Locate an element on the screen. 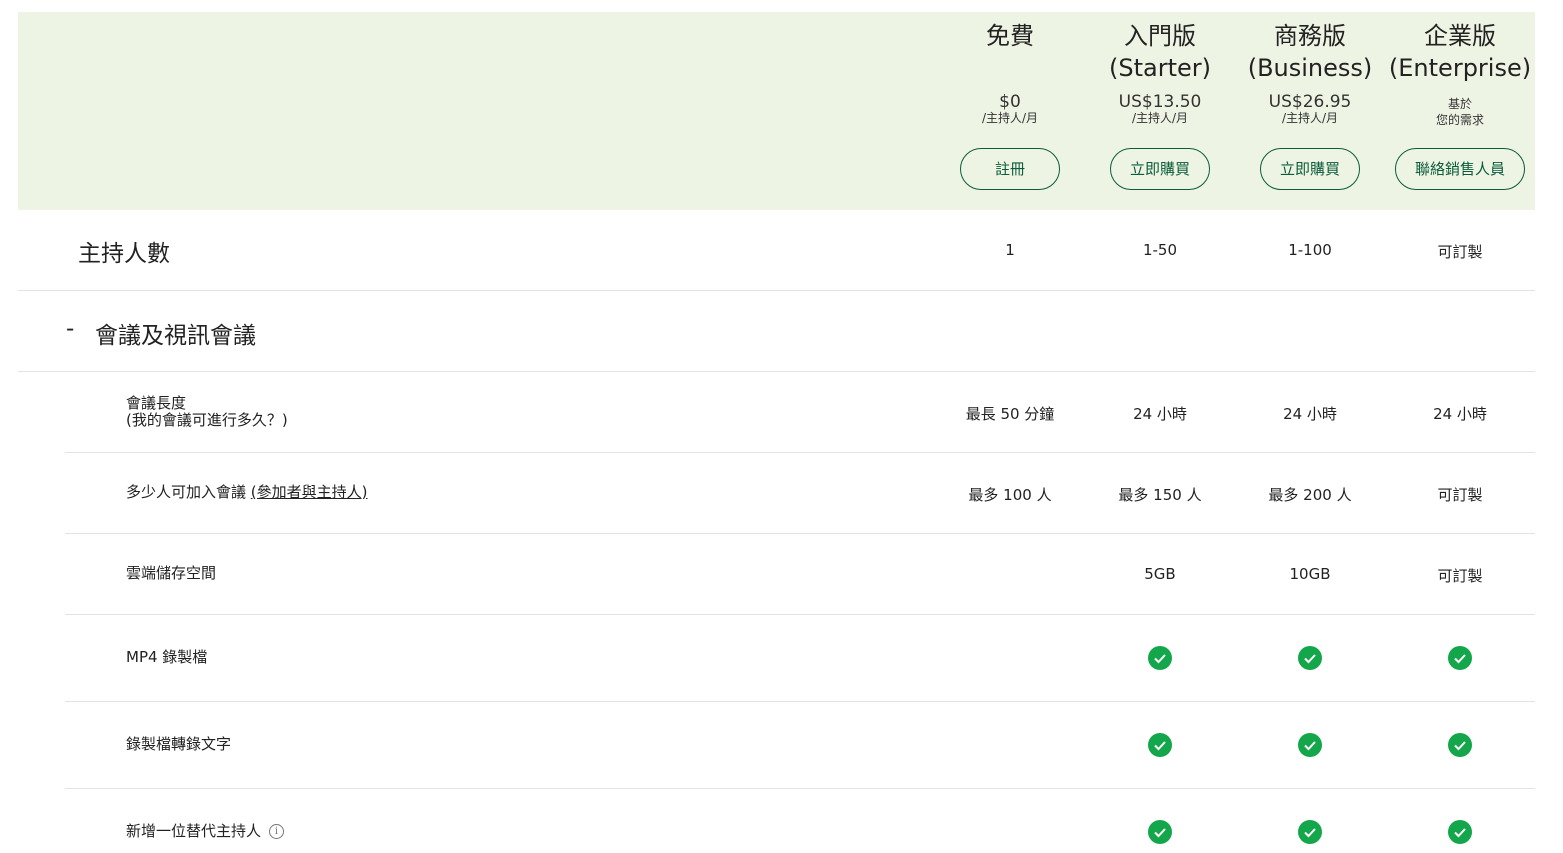 Image resolution: width=1563 pixels, height=853 pixels. section-title: 會議及視訊會議 is located at coordinates (175, 333).